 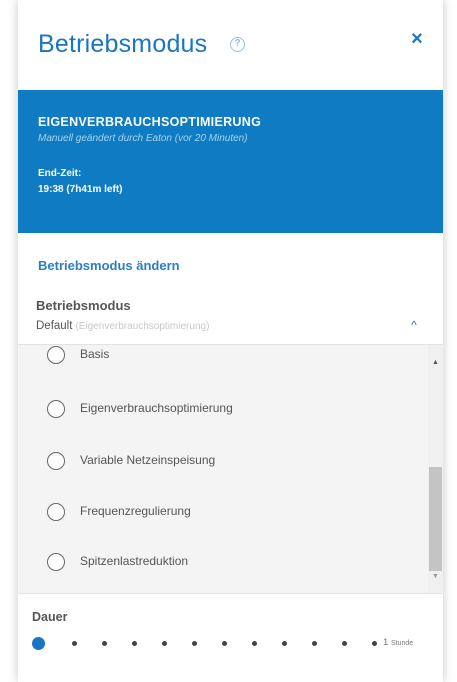 I want to click on current-mode-name: EIGENVERBRAUCHSOPTIMIERUNG, so click(x=150, y=122).